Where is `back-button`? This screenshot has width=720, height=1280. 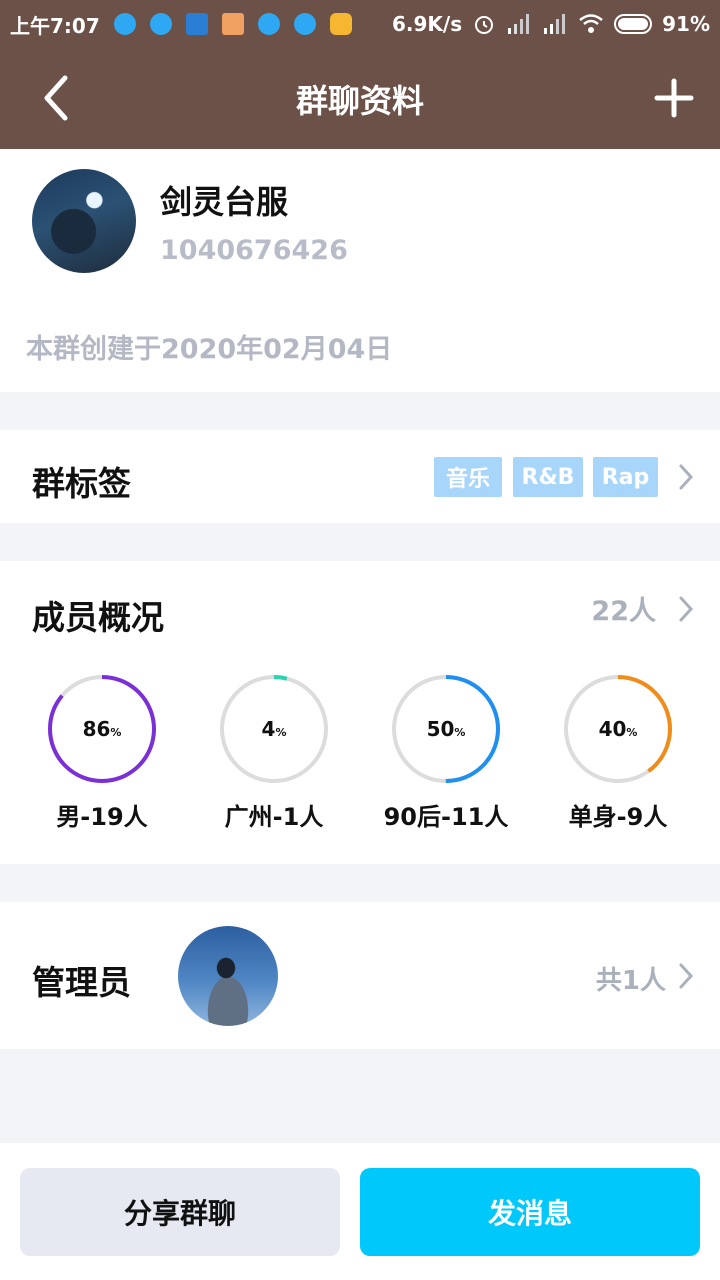
back-button is located at coordinates (56, 98).